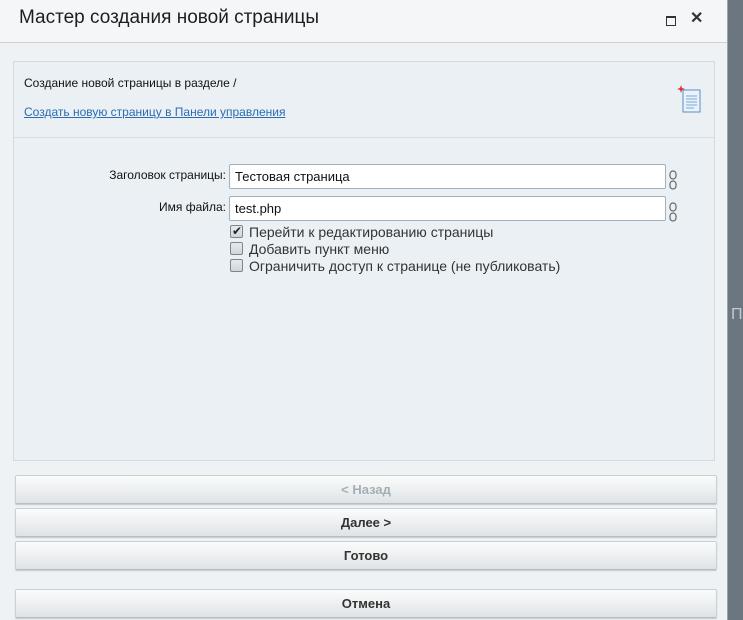  Describe the element at coordinates (447, 176) in the screenshot. I see `page-title-input` at that location.